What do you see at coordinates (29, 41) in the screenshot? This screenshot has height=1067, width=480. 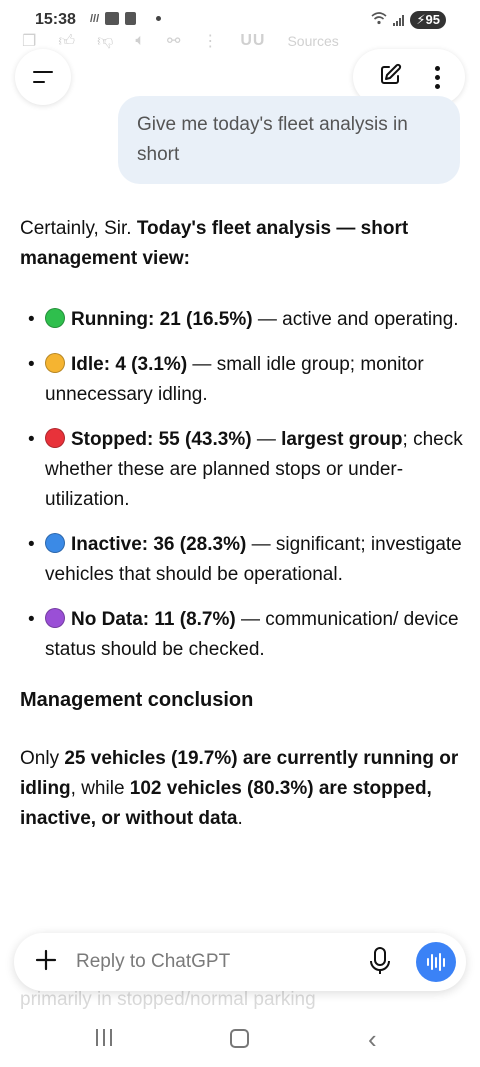 I see `copy-icon: ❐` at bounding box center [29, 41].